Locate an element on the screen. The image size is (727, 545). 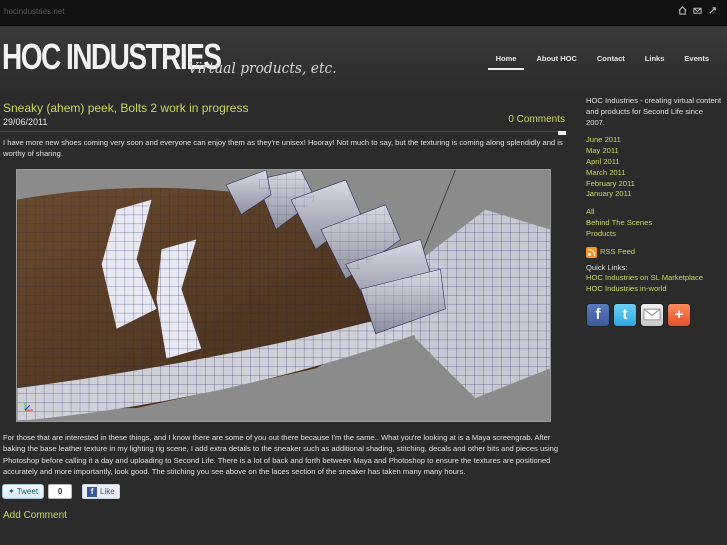
mail-icon is located at coordinates (697, 10).